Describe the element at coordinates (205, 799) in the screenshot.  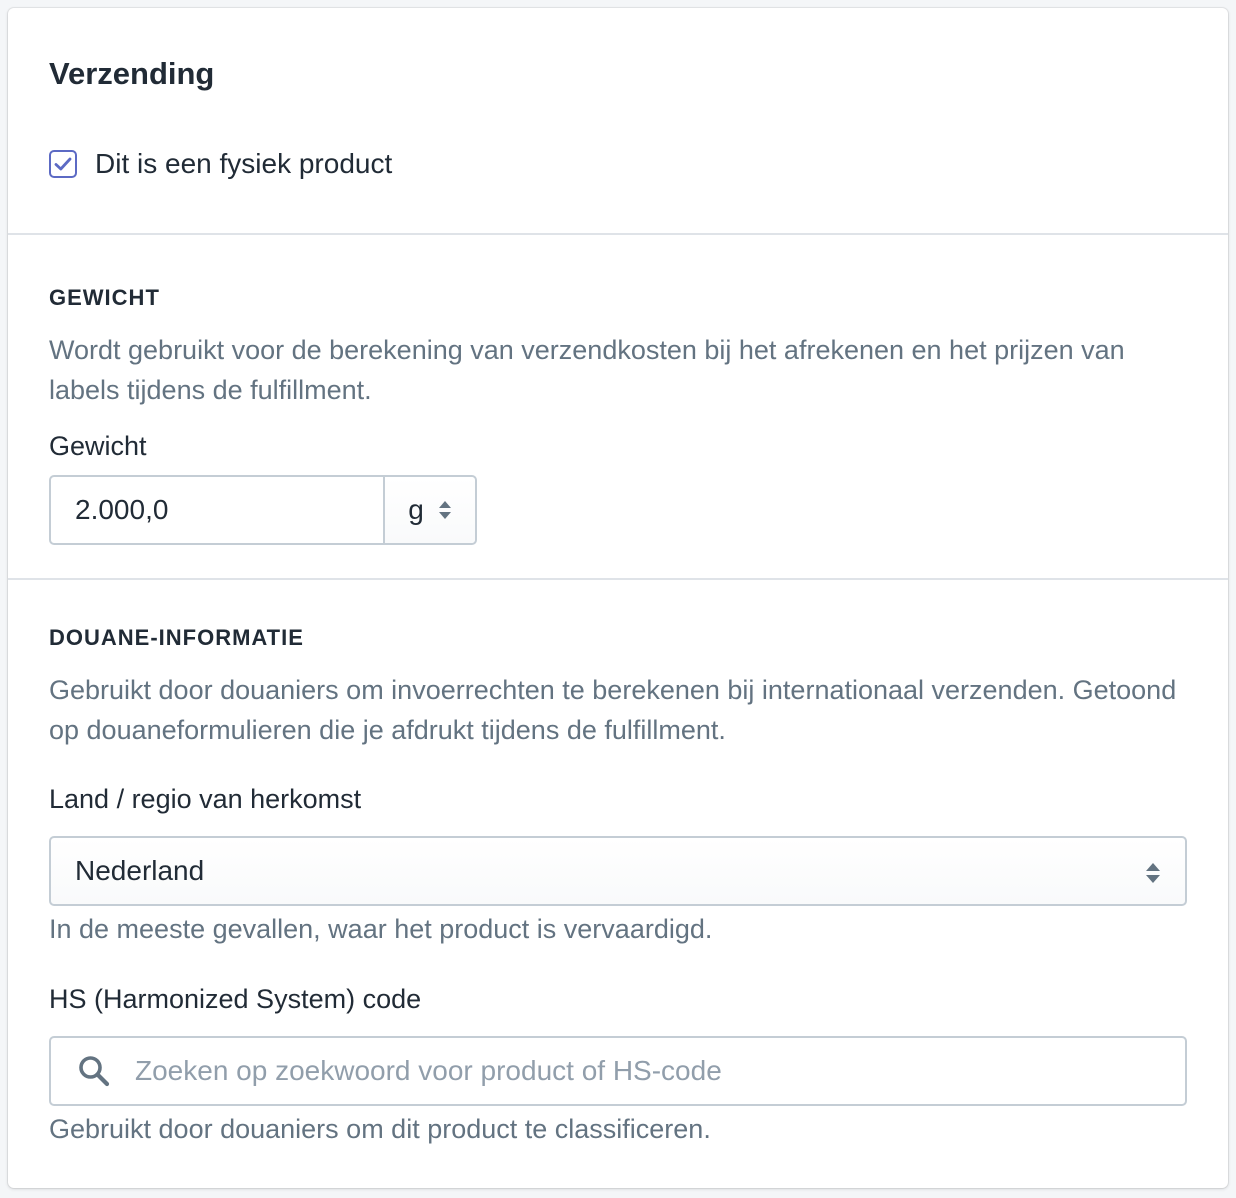
I see `country-field-label: Land / regio van herkomst` at that location.